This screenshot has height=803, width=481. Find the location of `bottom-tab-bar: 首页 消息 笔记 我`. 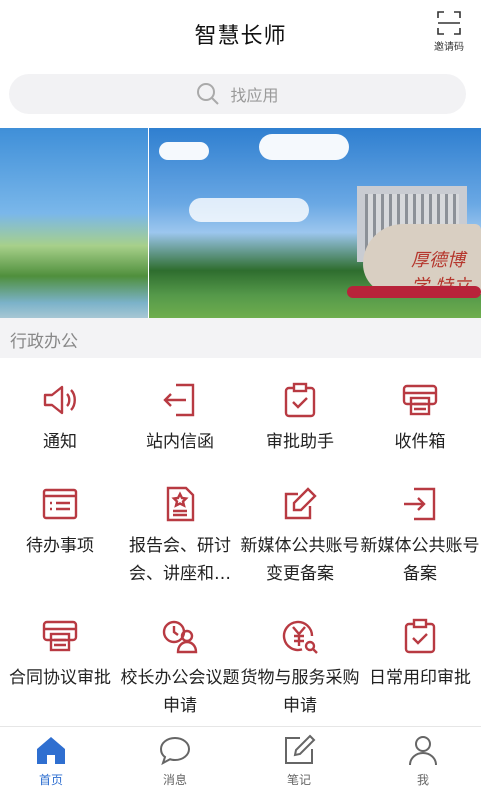

bottom-tab-bar: 首页 消息 笔记 我 is located at coordinates (240, 764).